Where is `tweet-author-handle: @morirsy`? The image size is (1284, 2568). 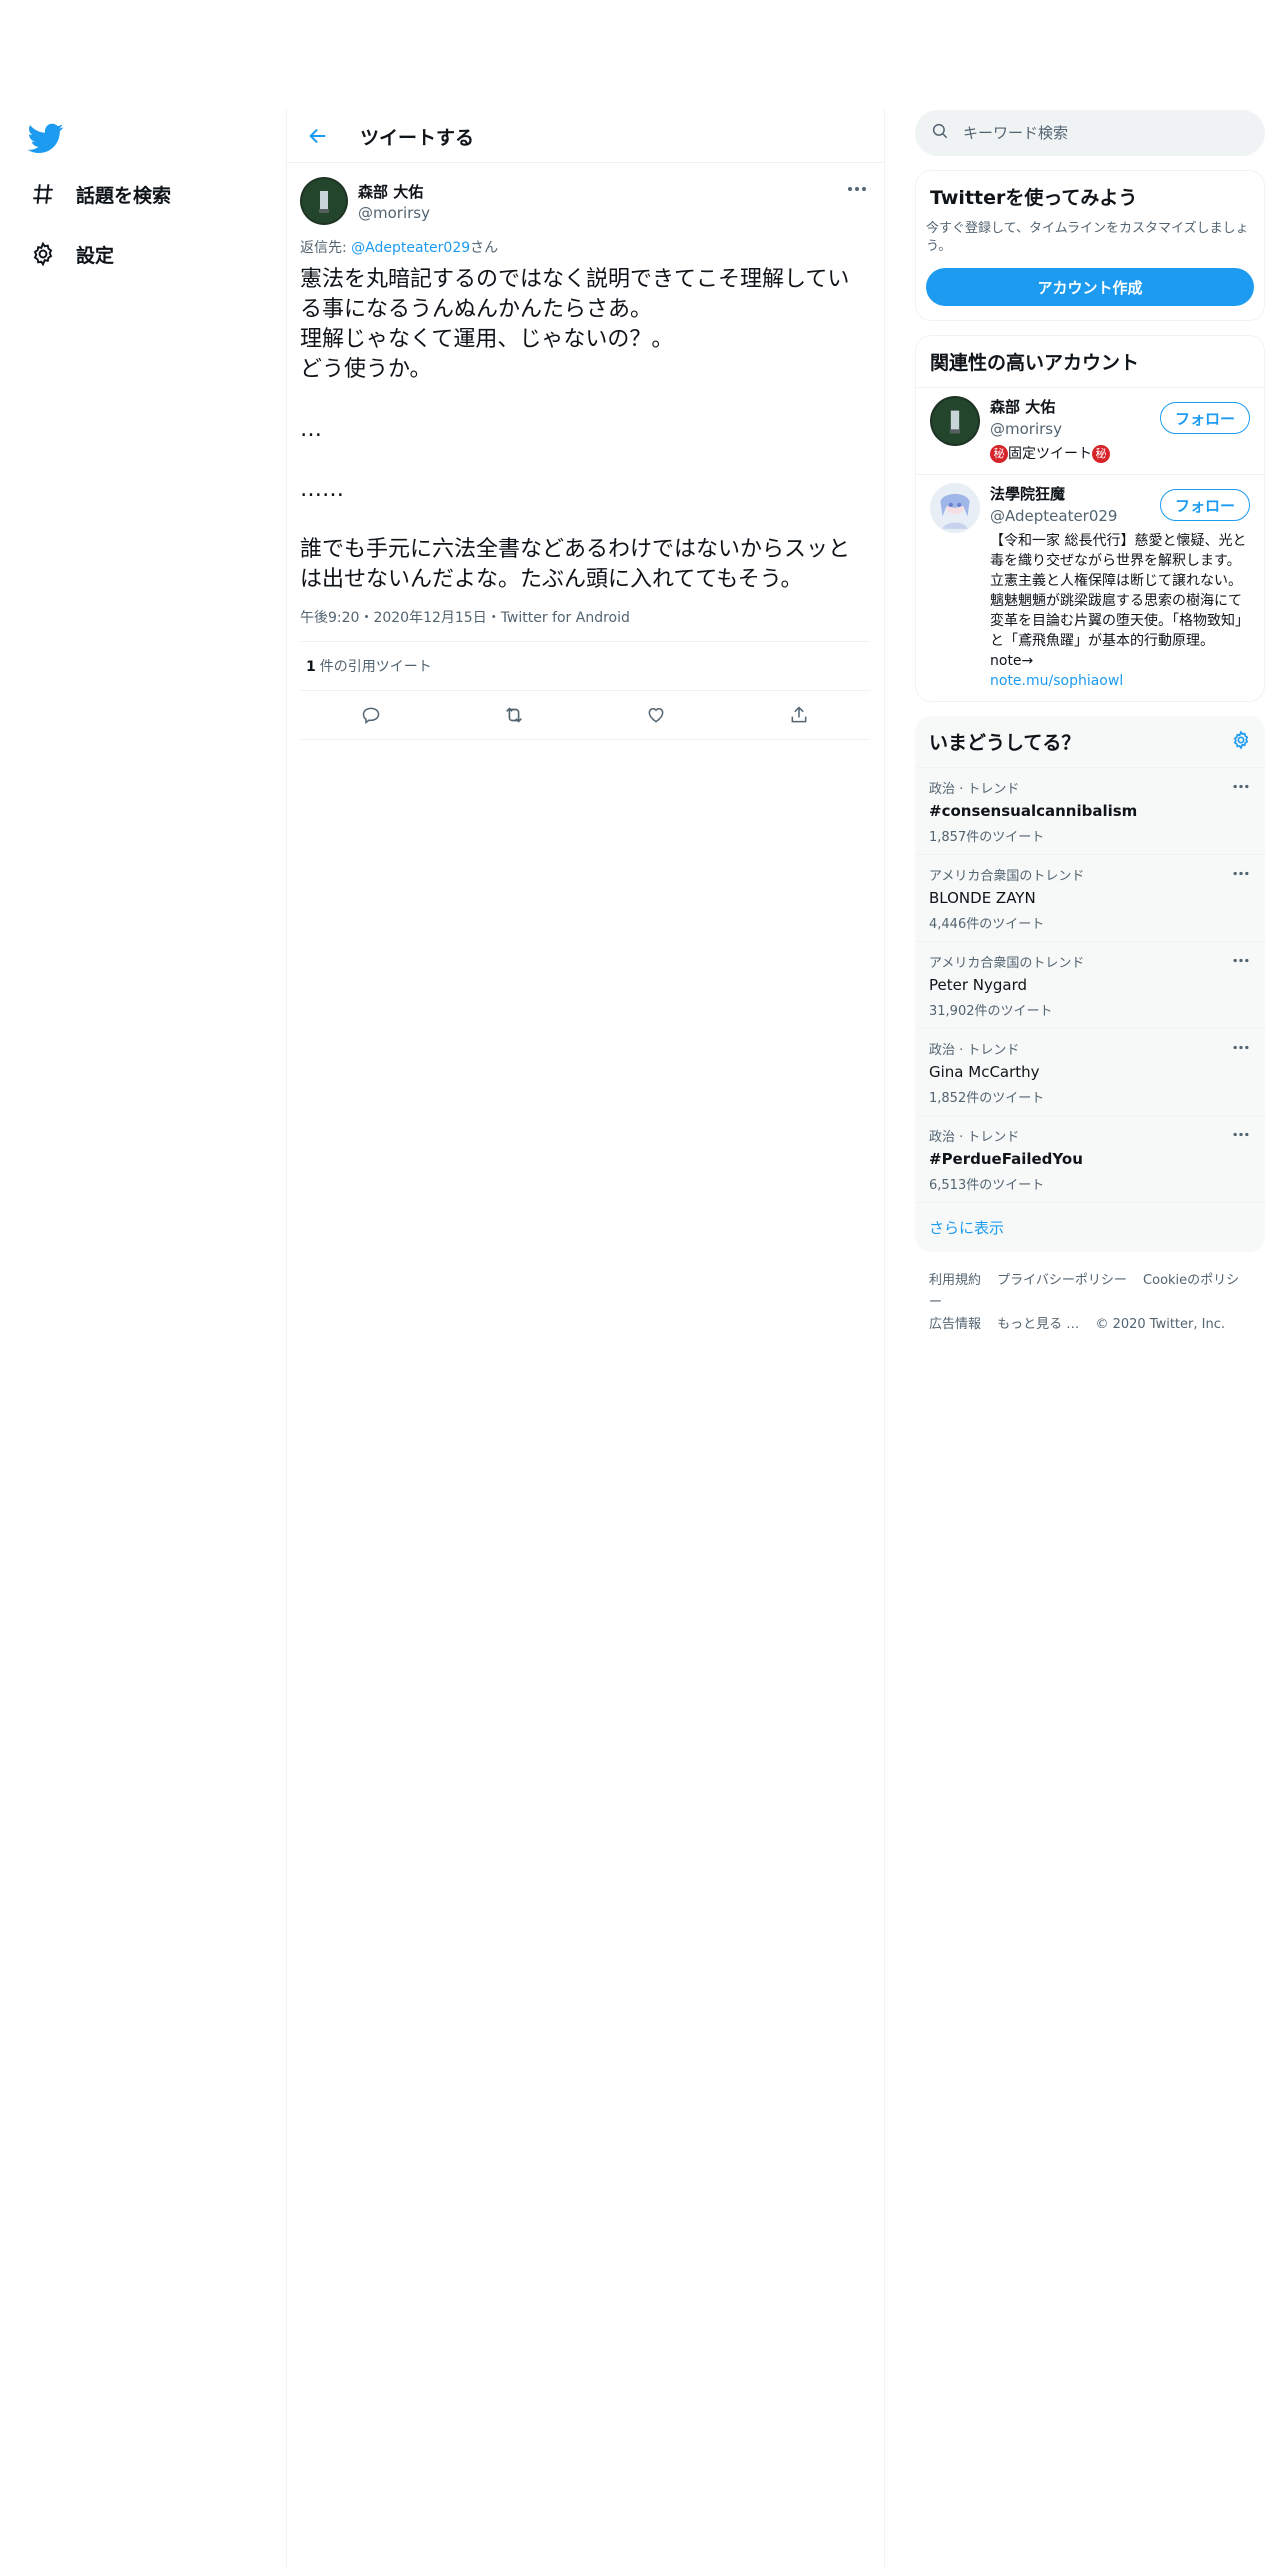 tweet-author-handle: @morirsy is located at coordinates (394, 212).